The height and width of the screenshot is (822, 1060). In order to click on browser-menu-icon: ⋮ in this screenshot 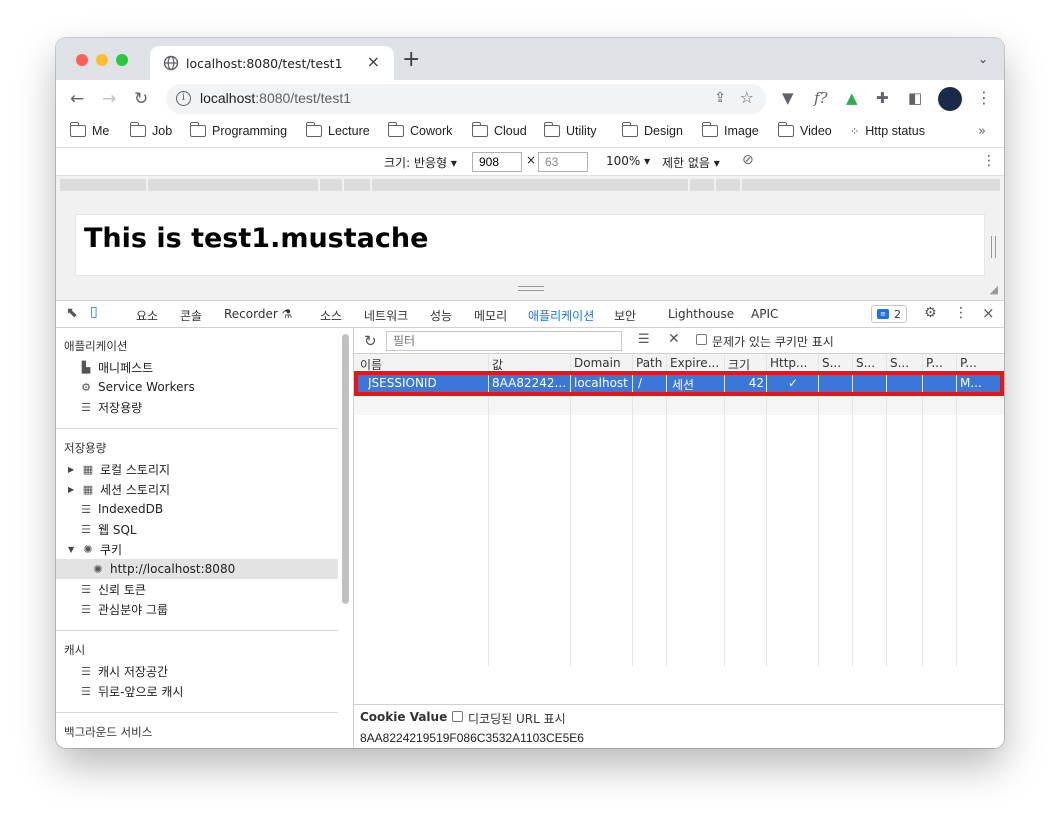, I will do `click(984, 97)`.